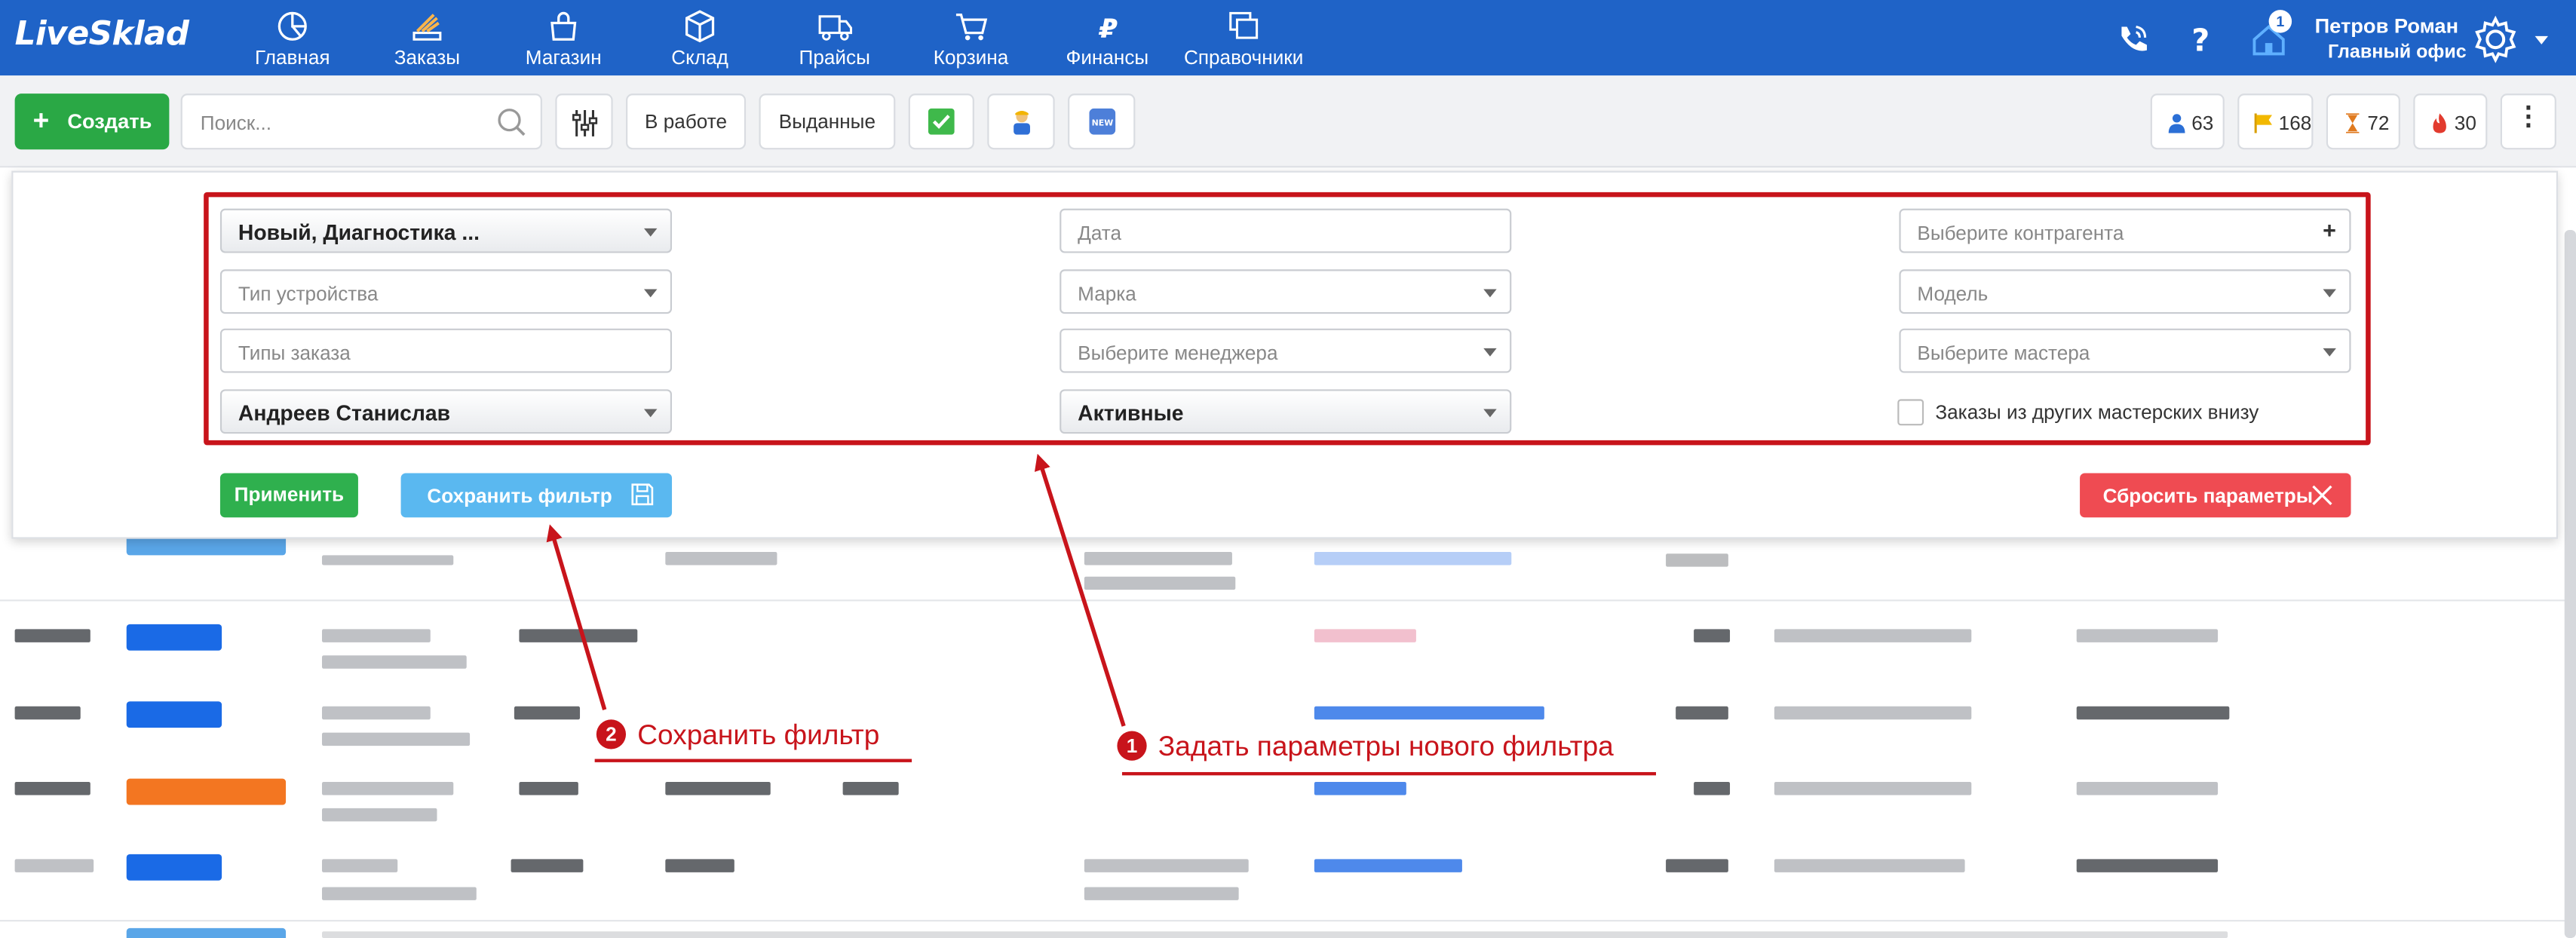 This screenshot has width=2576, height=938. What do you see at coordinates (758, 735) in the screenshot?
I see `annotation-step-2-text: Сохранить фильтр` at bounding box center [758, 735].